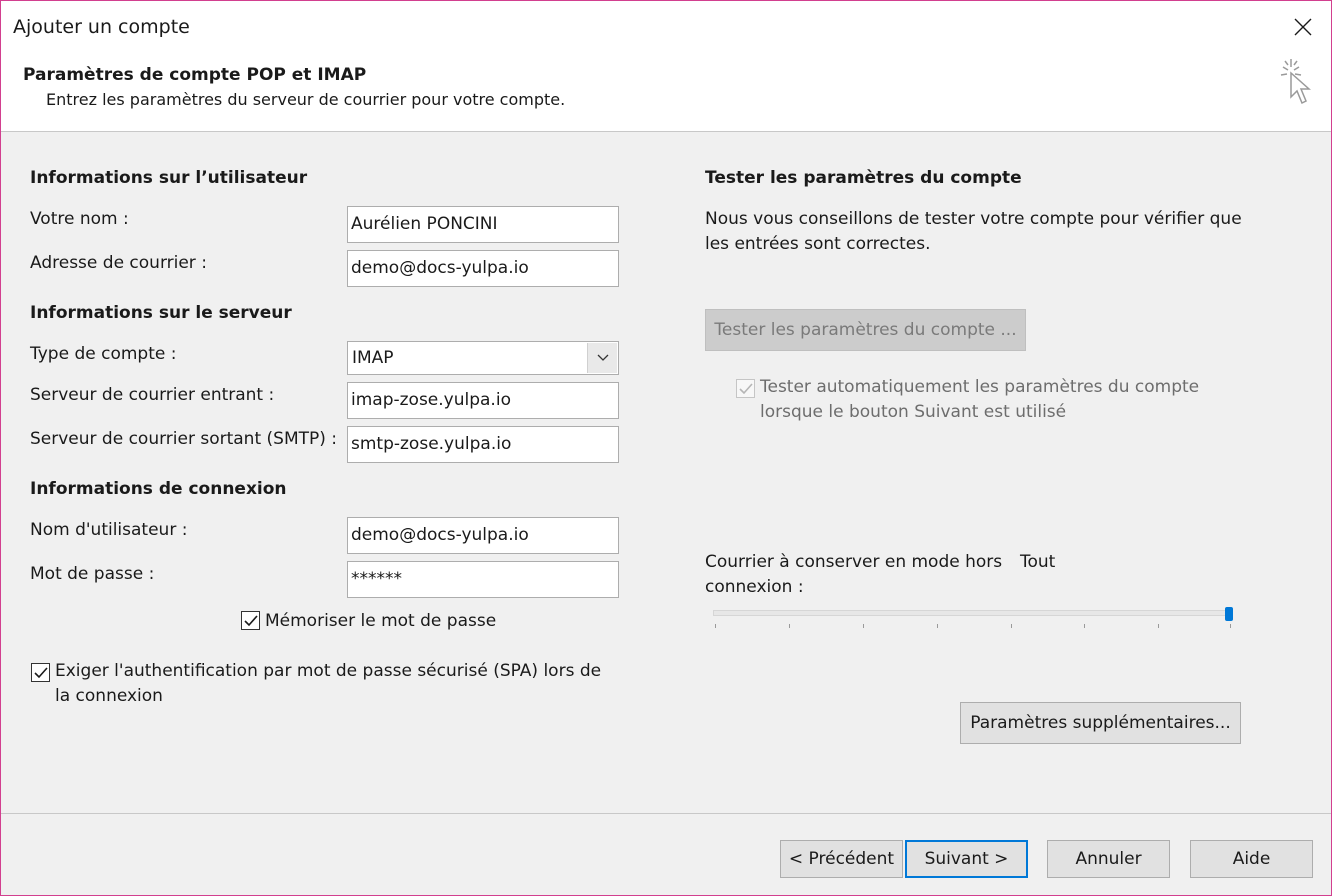 This screenshot has width=1332, height=896. I want to click on auto-test-checkbox, so click(745, 388).